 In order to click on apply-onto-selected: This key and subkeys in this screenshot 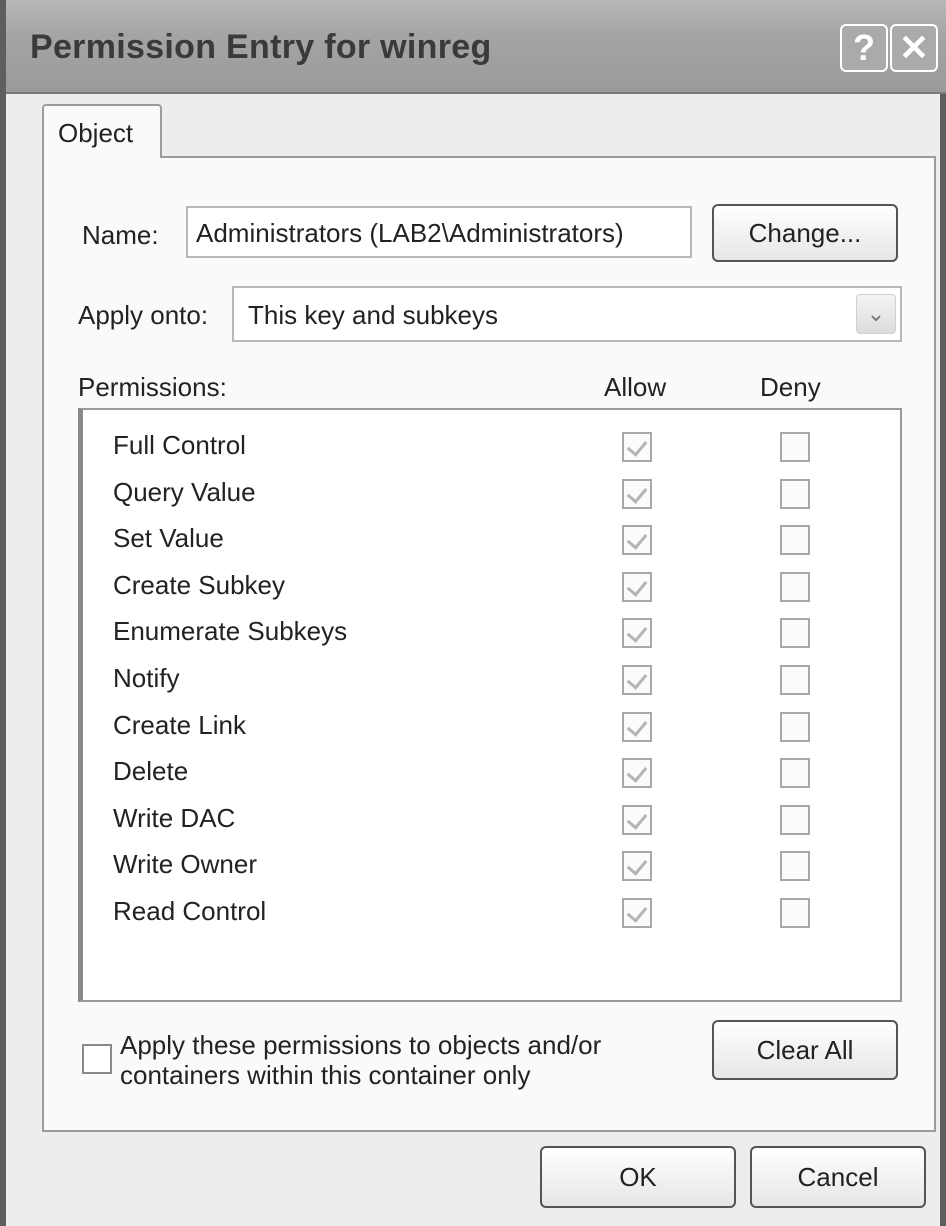, I will do `click(373, 315)`.